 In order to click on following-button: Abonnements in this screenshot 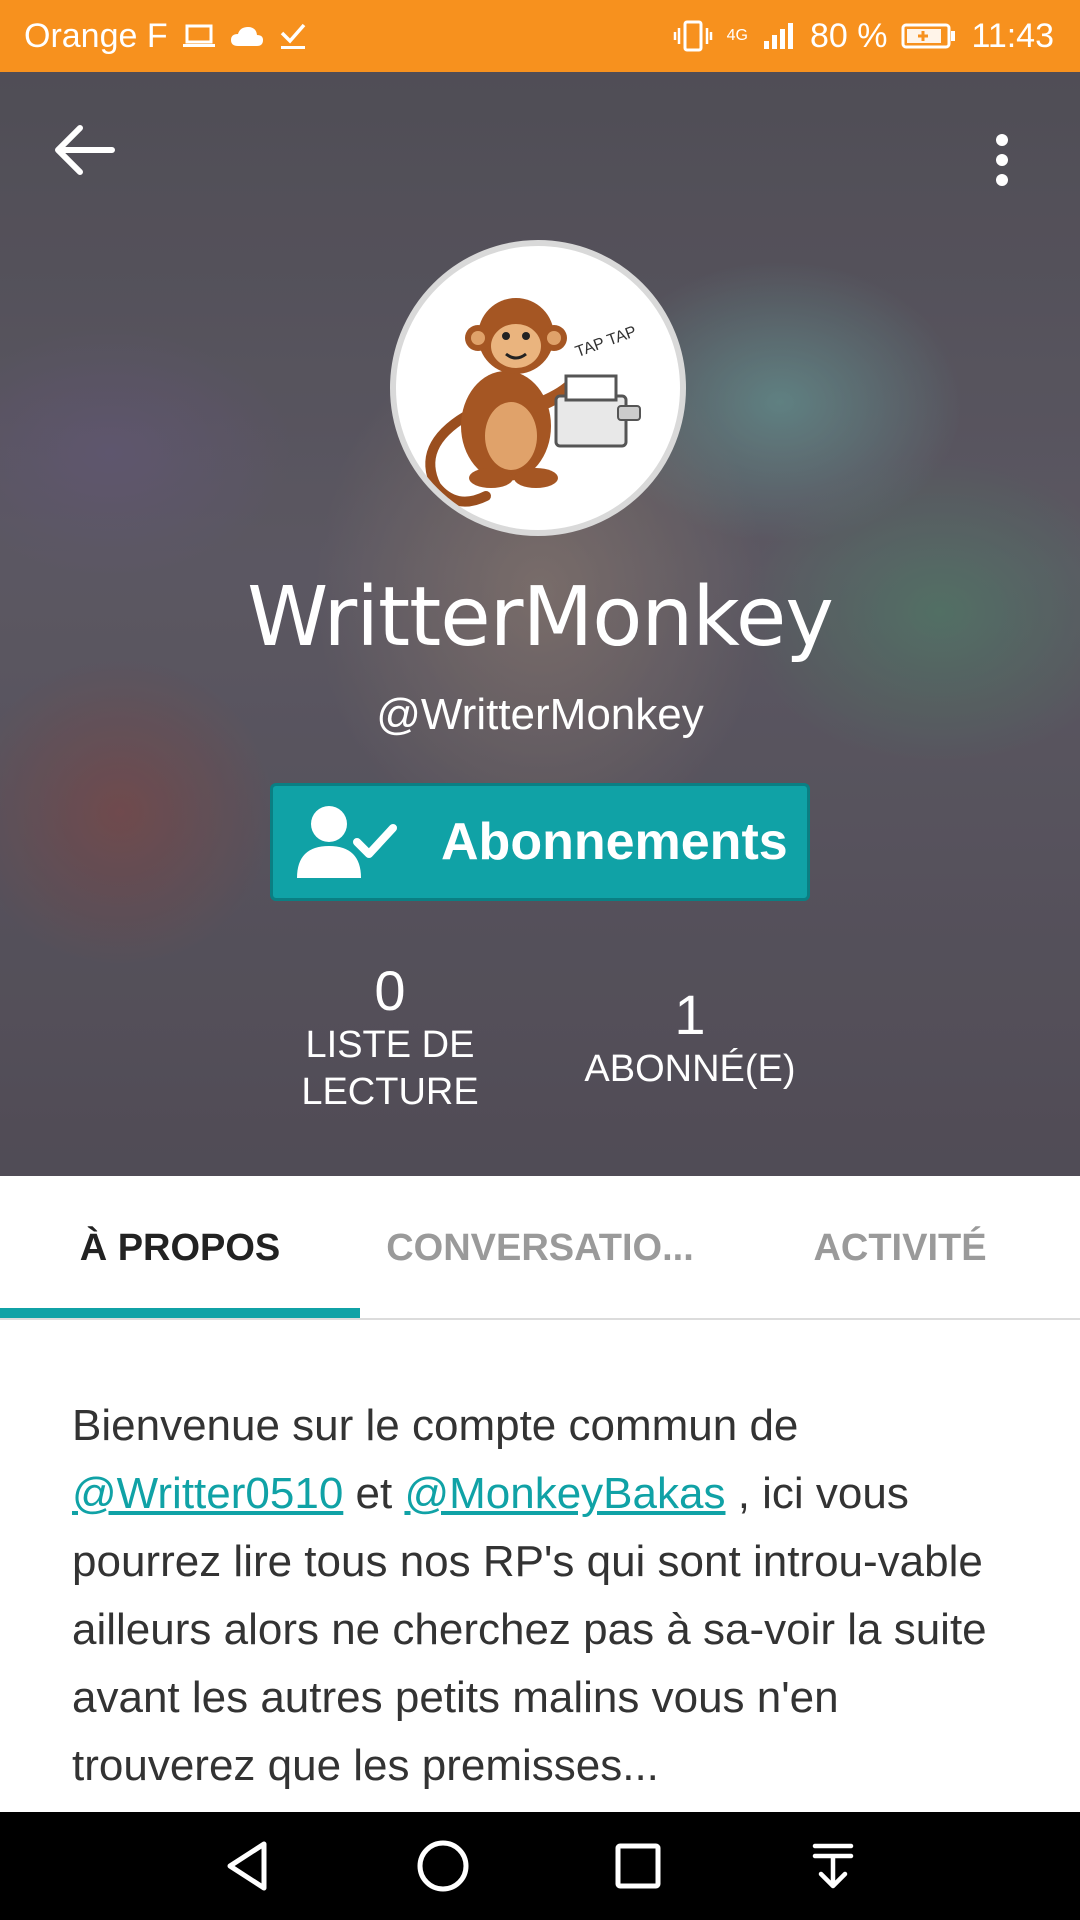, I will do `click(540, 842)`.